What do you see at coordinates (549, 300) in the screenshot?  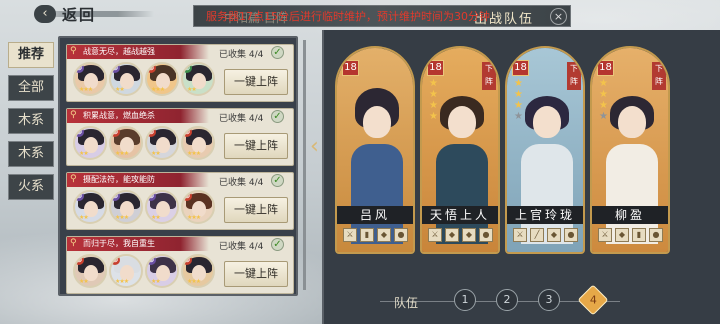 I see `team-3-button: 3` at bounding box center [549, 300].